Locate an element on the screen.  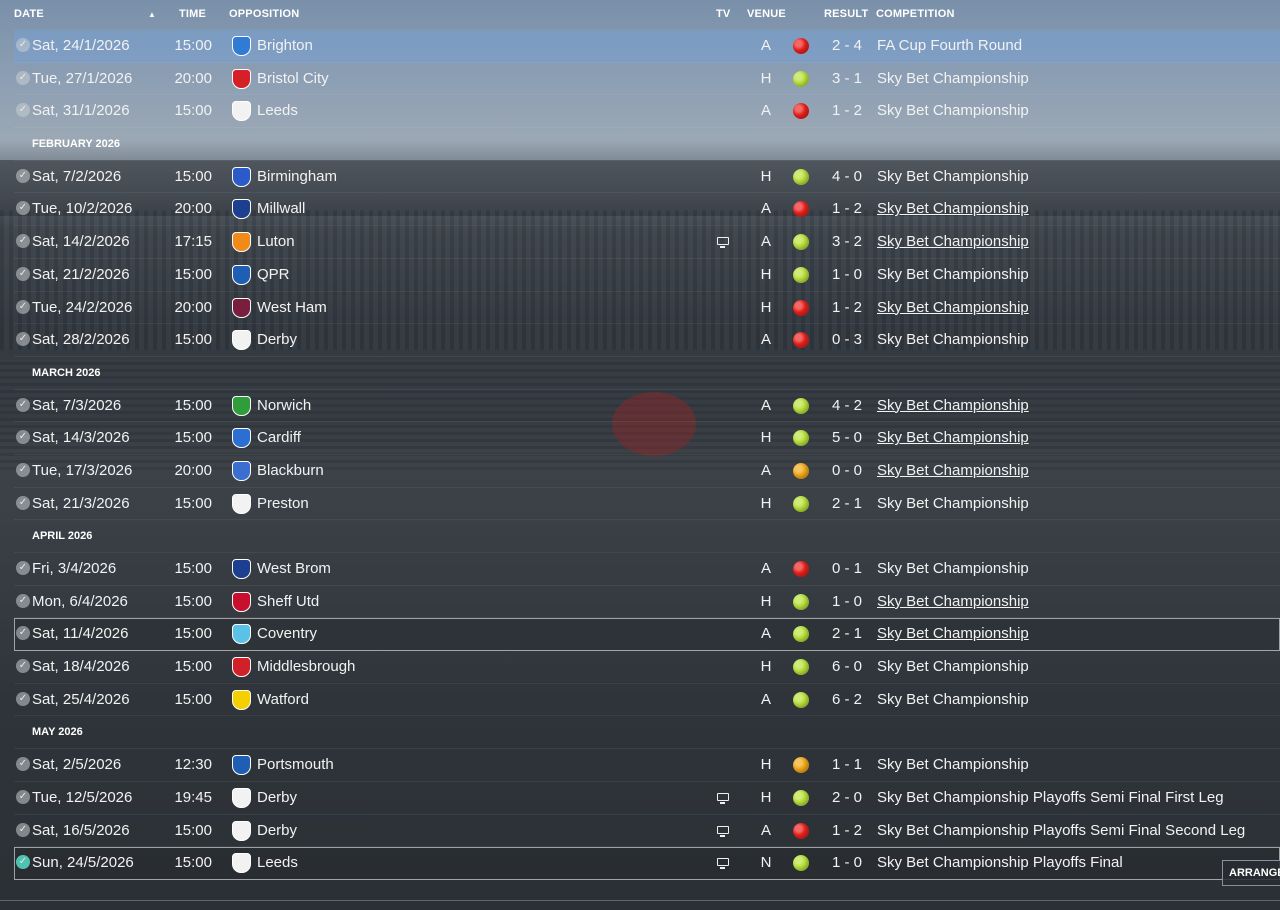
fixture-result: 0 - 0 is located at coordinates (847, 470).